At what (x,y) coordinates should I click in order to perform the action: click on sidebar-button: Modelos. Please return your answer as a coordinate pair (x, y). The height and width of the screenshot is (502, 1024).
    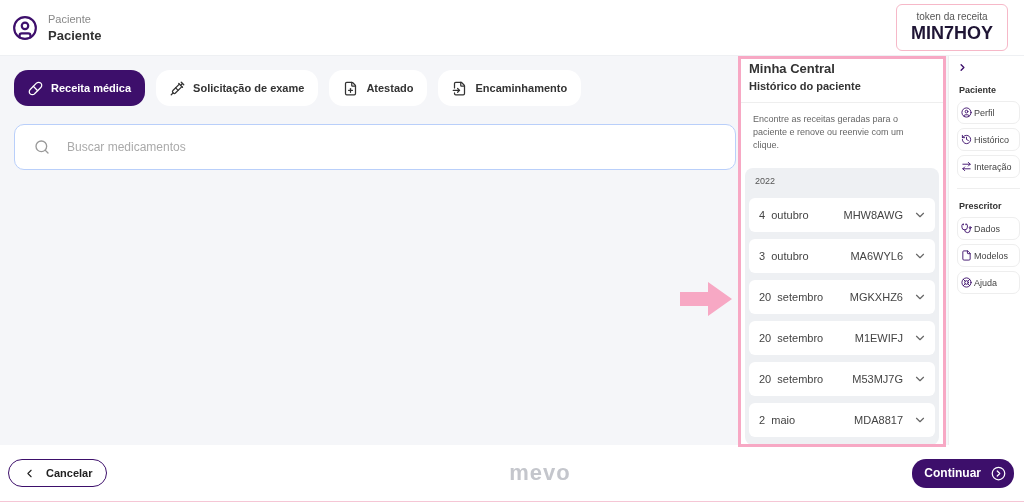
    Looking at the image, I should click on (988, 255).